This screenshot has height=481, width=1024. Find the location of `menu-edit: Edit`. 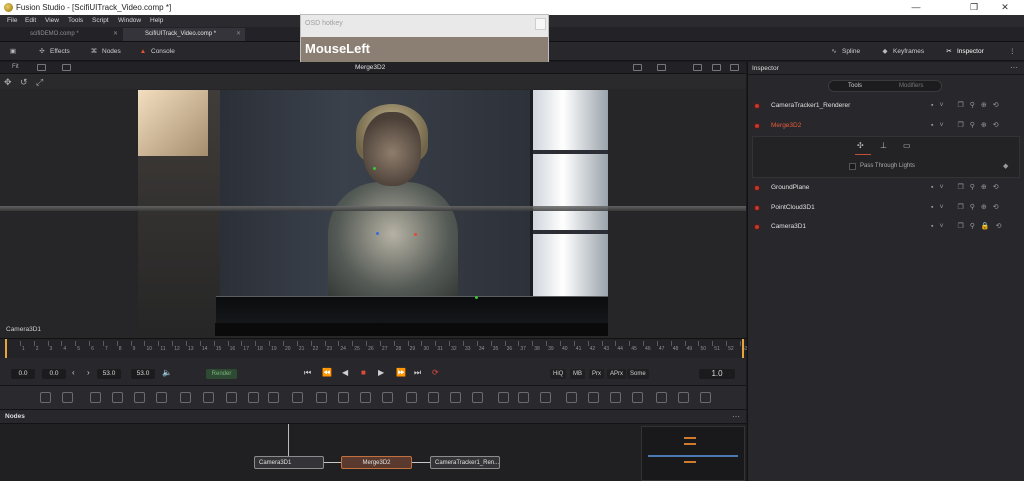

menu-edit: Edit is located at coordinates (30, 20).